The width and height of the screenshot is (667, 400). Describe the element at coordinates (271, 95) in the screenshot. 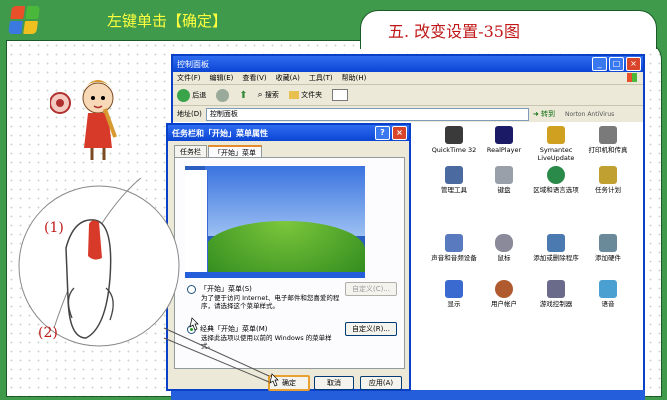

I see `search-label: 搜索` at that location.